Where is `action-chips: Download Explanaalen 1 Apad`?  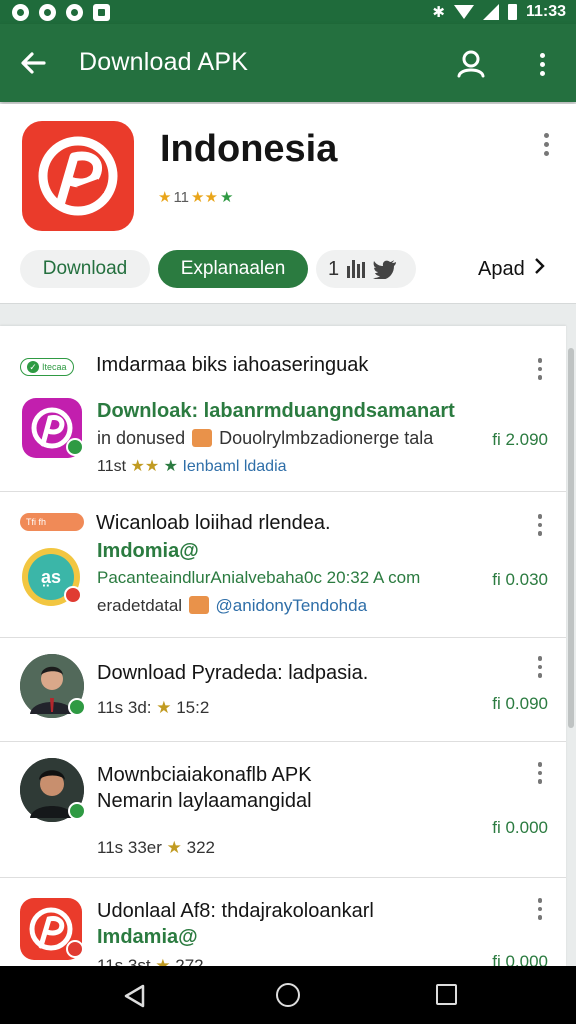 action-chips: Download Explanaalen 1 Apad is located at coordinates (290, 269).